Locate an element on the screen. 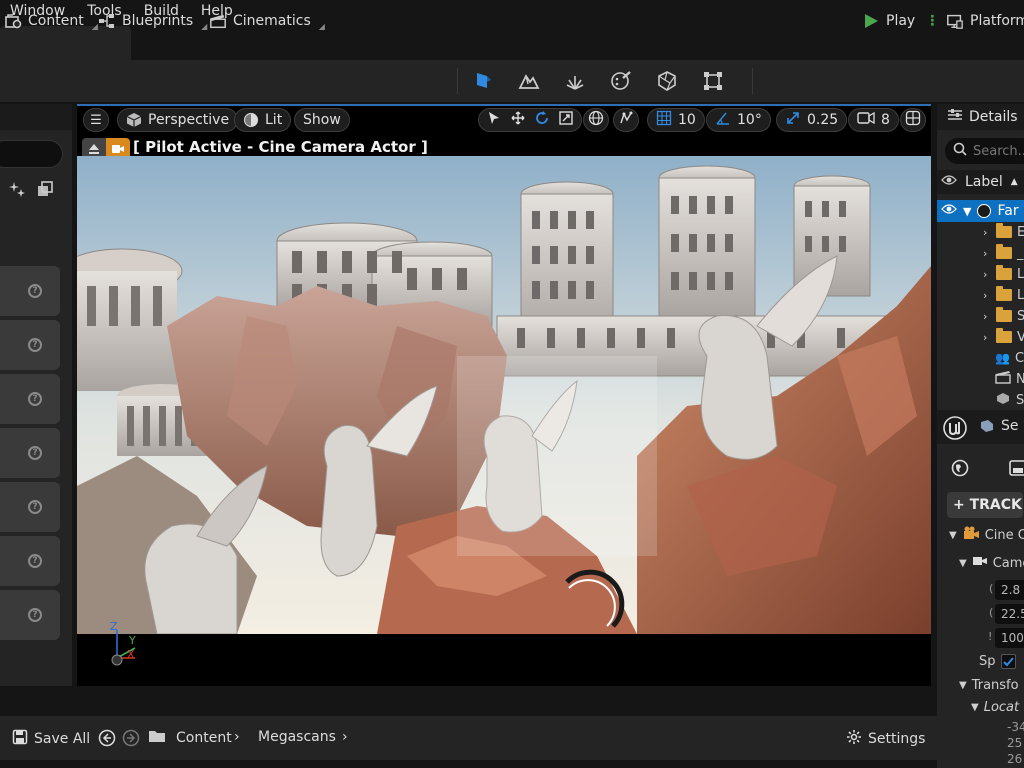 Image resolution: width=1024 pixels, height=768 pixels. rotation-snap-button: 10° is located at coordinates (738, 120).